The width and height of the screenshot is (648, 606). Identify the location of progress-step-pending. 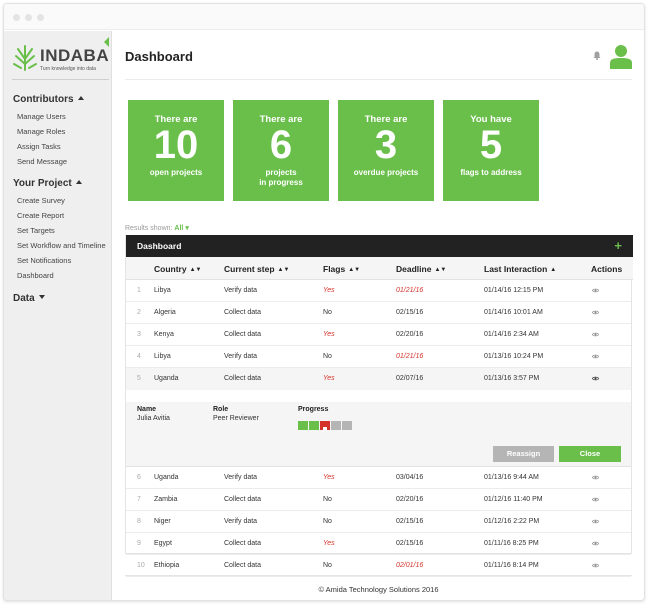
(347, 425).